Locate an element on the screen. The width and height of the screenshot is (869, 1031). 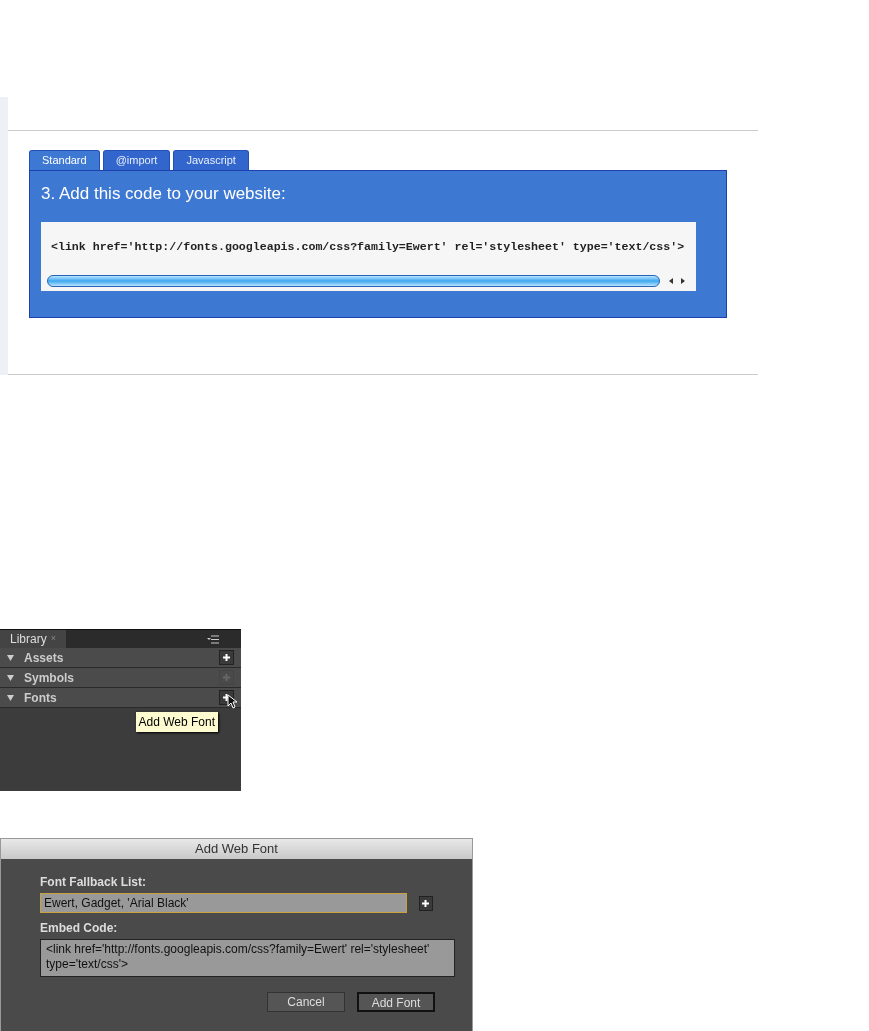
dialog-title: Add Web Font is located at coordinates (236, 849).